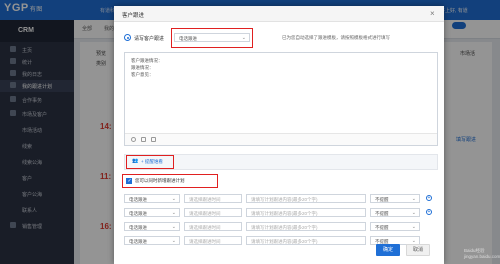 This screenshot has width=500, height=264. Describe the element at coordinates (482, 253) in the screenshot. I see `watermark: Baidu经验 jingyan.baidu.com` at that location.